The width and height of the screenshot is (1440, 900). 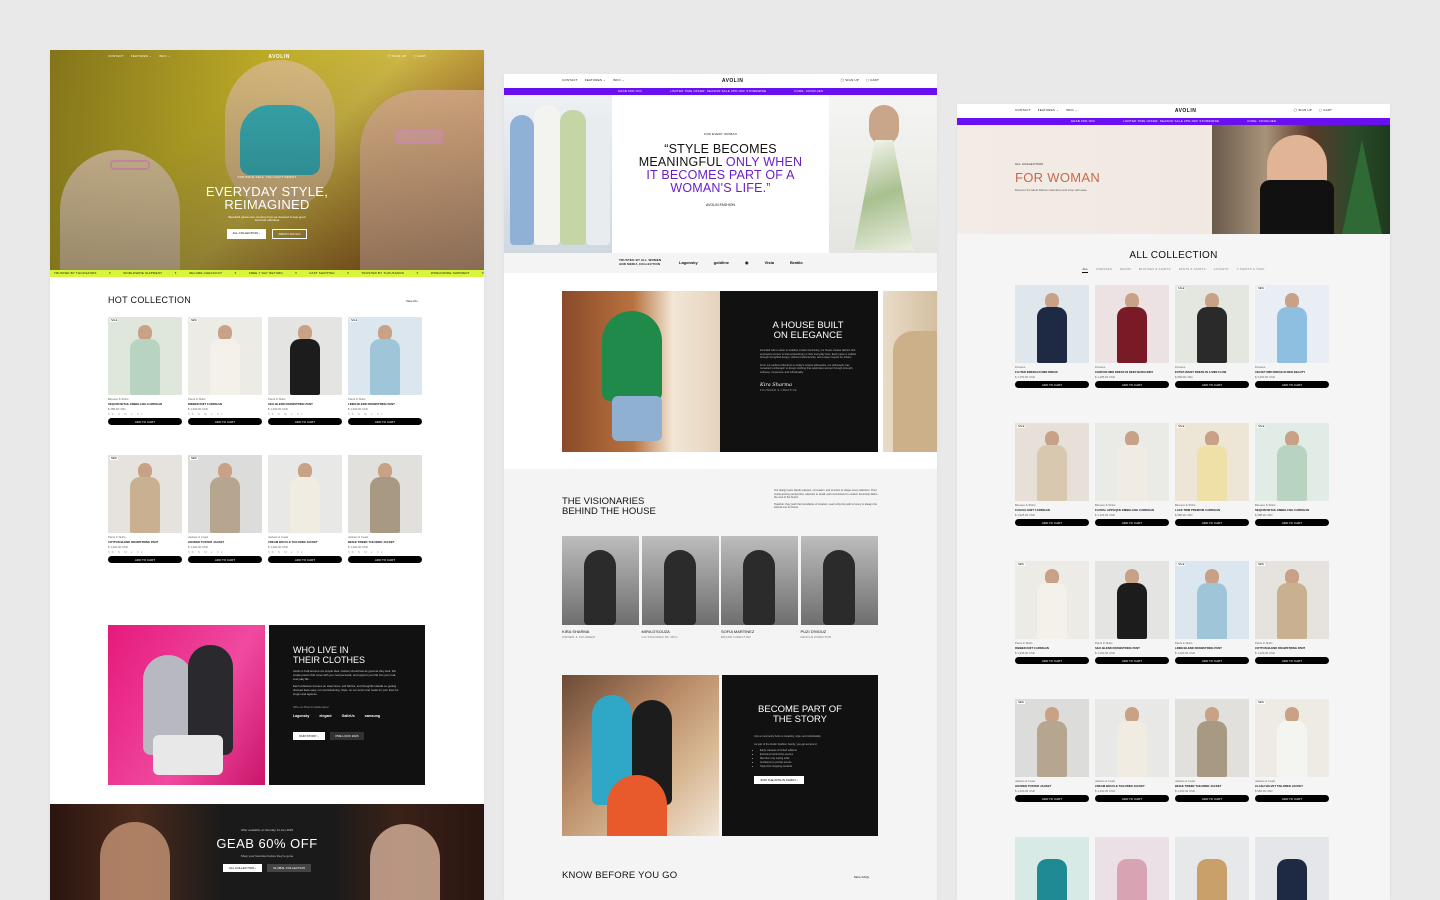 What do you see at coordinates (1212, 786) in the screenshot?
I see `product-name: BEIGE TWEED TAILORED JACKET` at bounding box center [1212, 786].